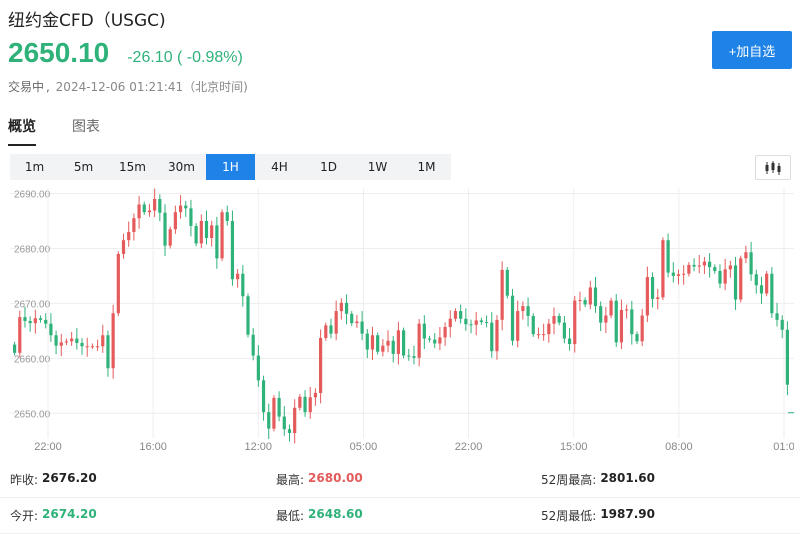 The height and width of the screenshot is (534, 800). I want to click on price-change: -26.10 ( -0.98%), so click(185, 57).